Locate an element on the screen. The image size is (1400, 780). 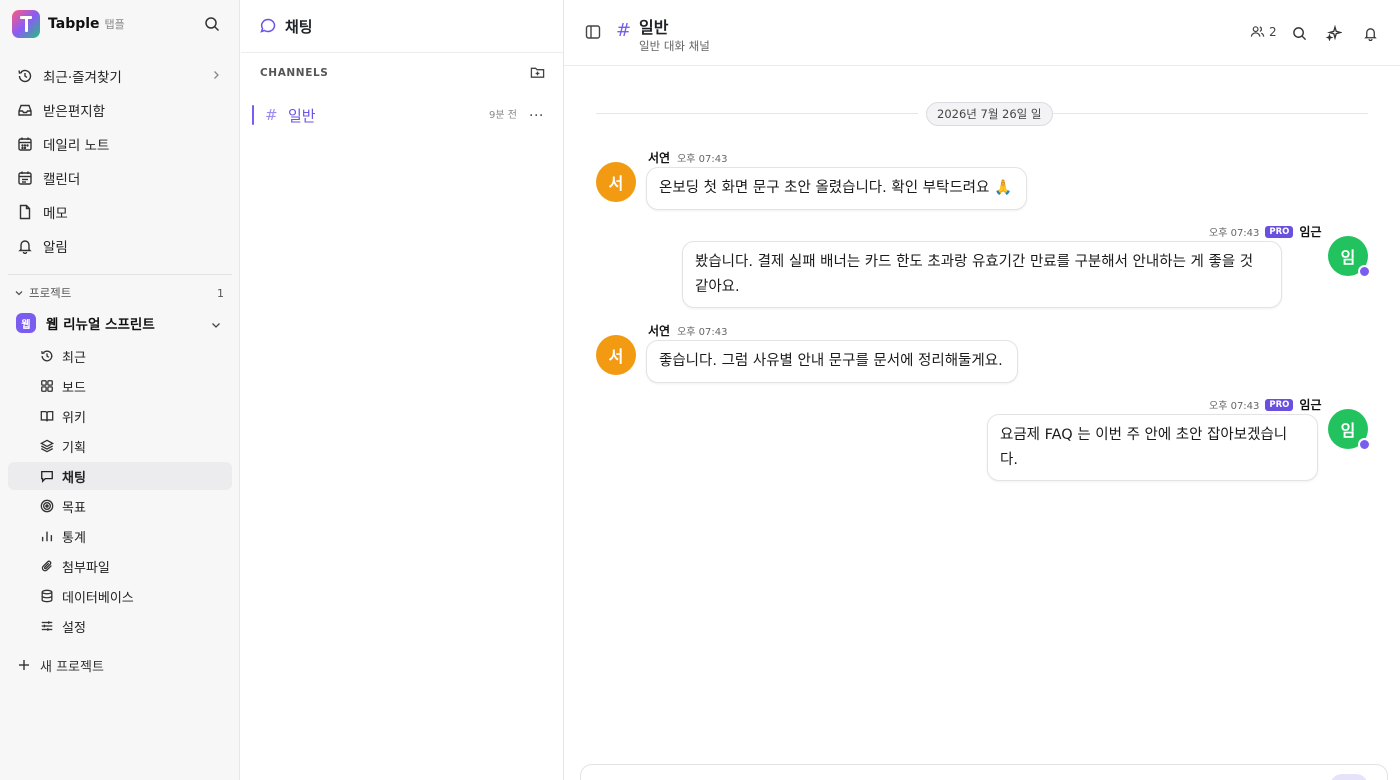
sliders-icon is located at coordinates (47, 626).